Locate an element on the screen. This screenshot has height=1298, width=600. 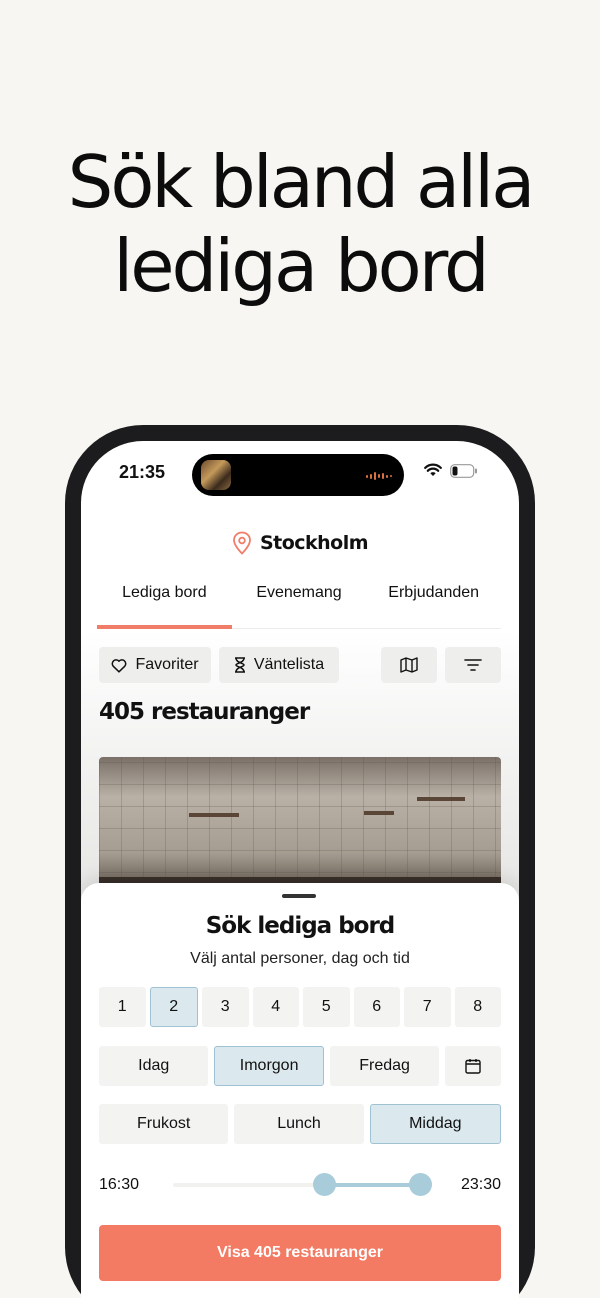
party-size-option: 7 is located at coordinates (427, 1007).